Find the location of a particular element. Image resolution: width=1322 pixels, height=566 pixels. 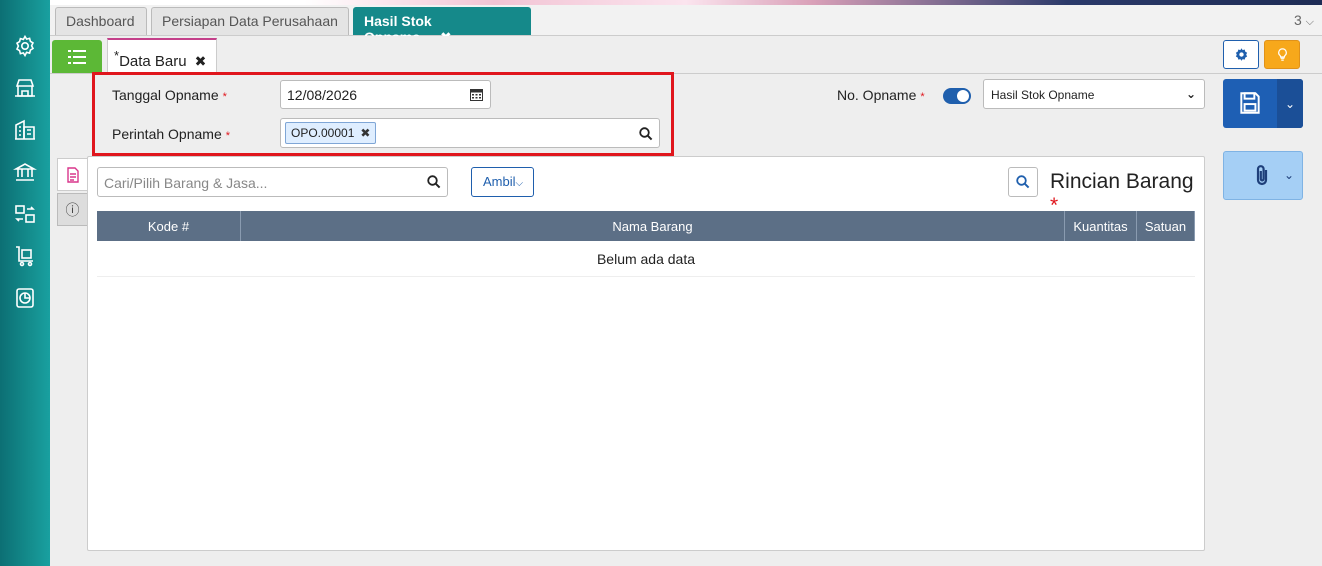

menu-list-button is located at coordinates (77, 56).